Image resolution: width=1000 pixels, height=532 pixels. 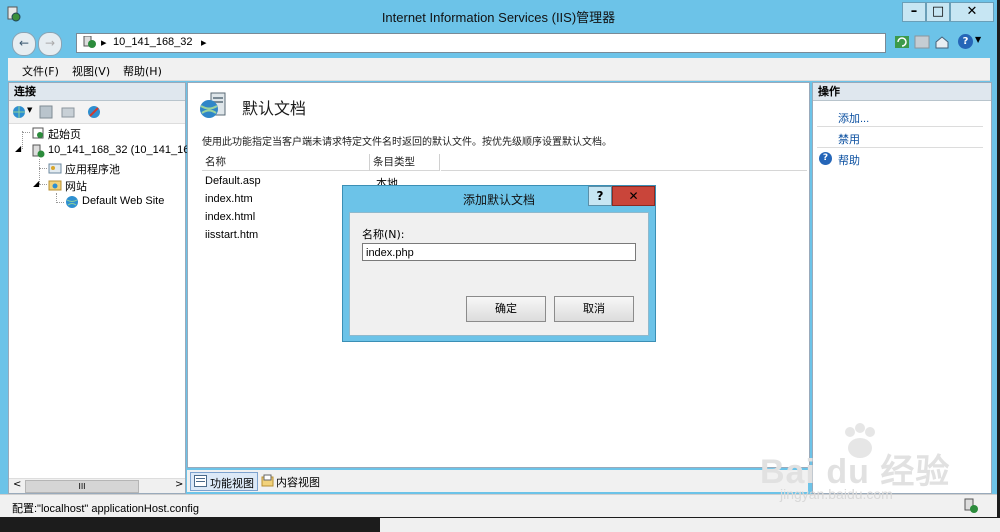 What do you see at coordinates (497, 481) in the screenshot?
I see `view-tabs: 功能视图 内容视图` at bounding box center [497, 481].